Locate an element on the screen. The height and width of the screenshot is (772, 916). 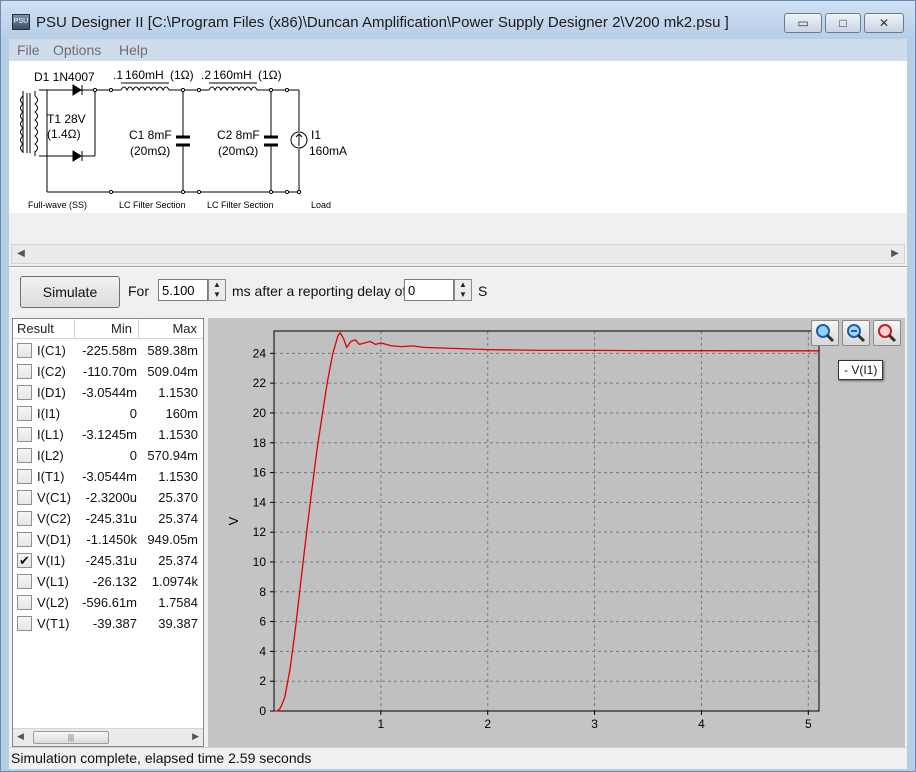
menu-file: File is located at coordinates (28, 50).